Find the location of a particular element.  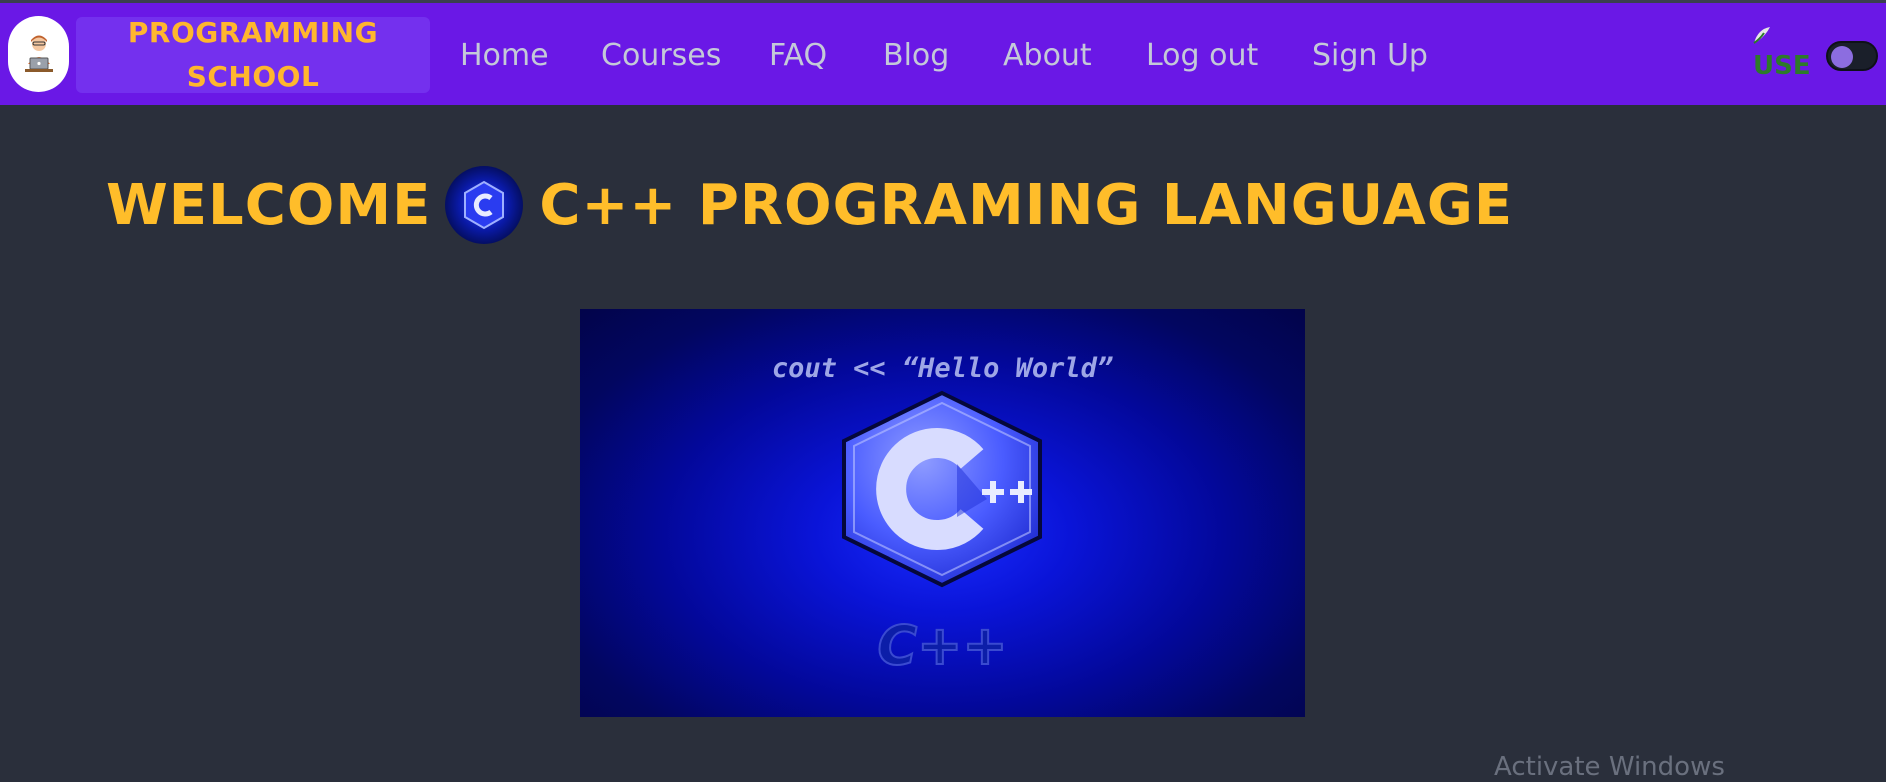

nav-sign-up: Sign Up is located at coordinates (1370, 56).